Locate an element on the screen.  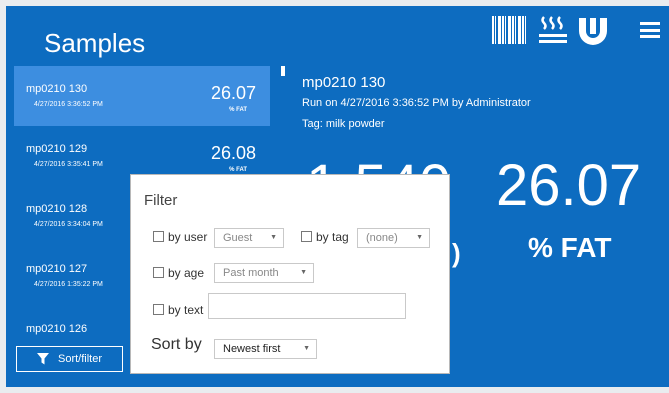
tag-dropdown-value: (none) is located at coordinates (382, 238).